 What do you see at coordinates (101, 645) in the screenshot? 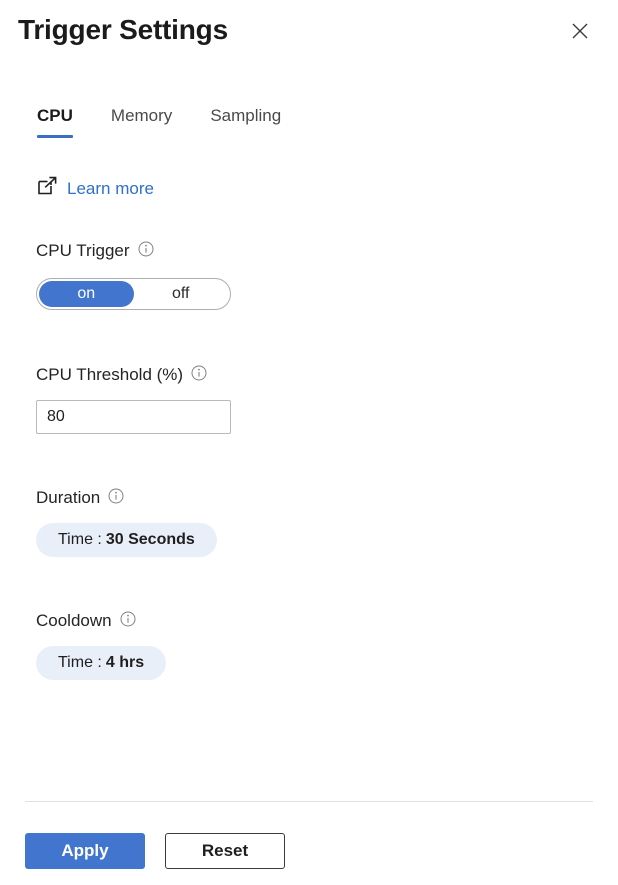
I see `field-cooldown: Cooldown Time : 4 hrs` at bounding box center [101, 645].